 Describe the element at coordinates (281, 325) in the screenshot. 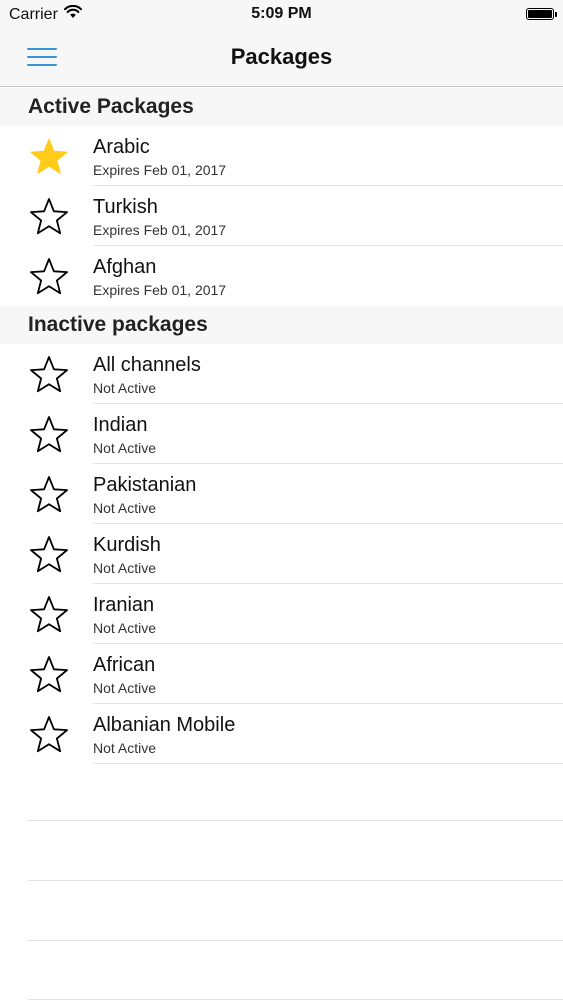

I see `section-header-inactive: Inactive packages` at that location.